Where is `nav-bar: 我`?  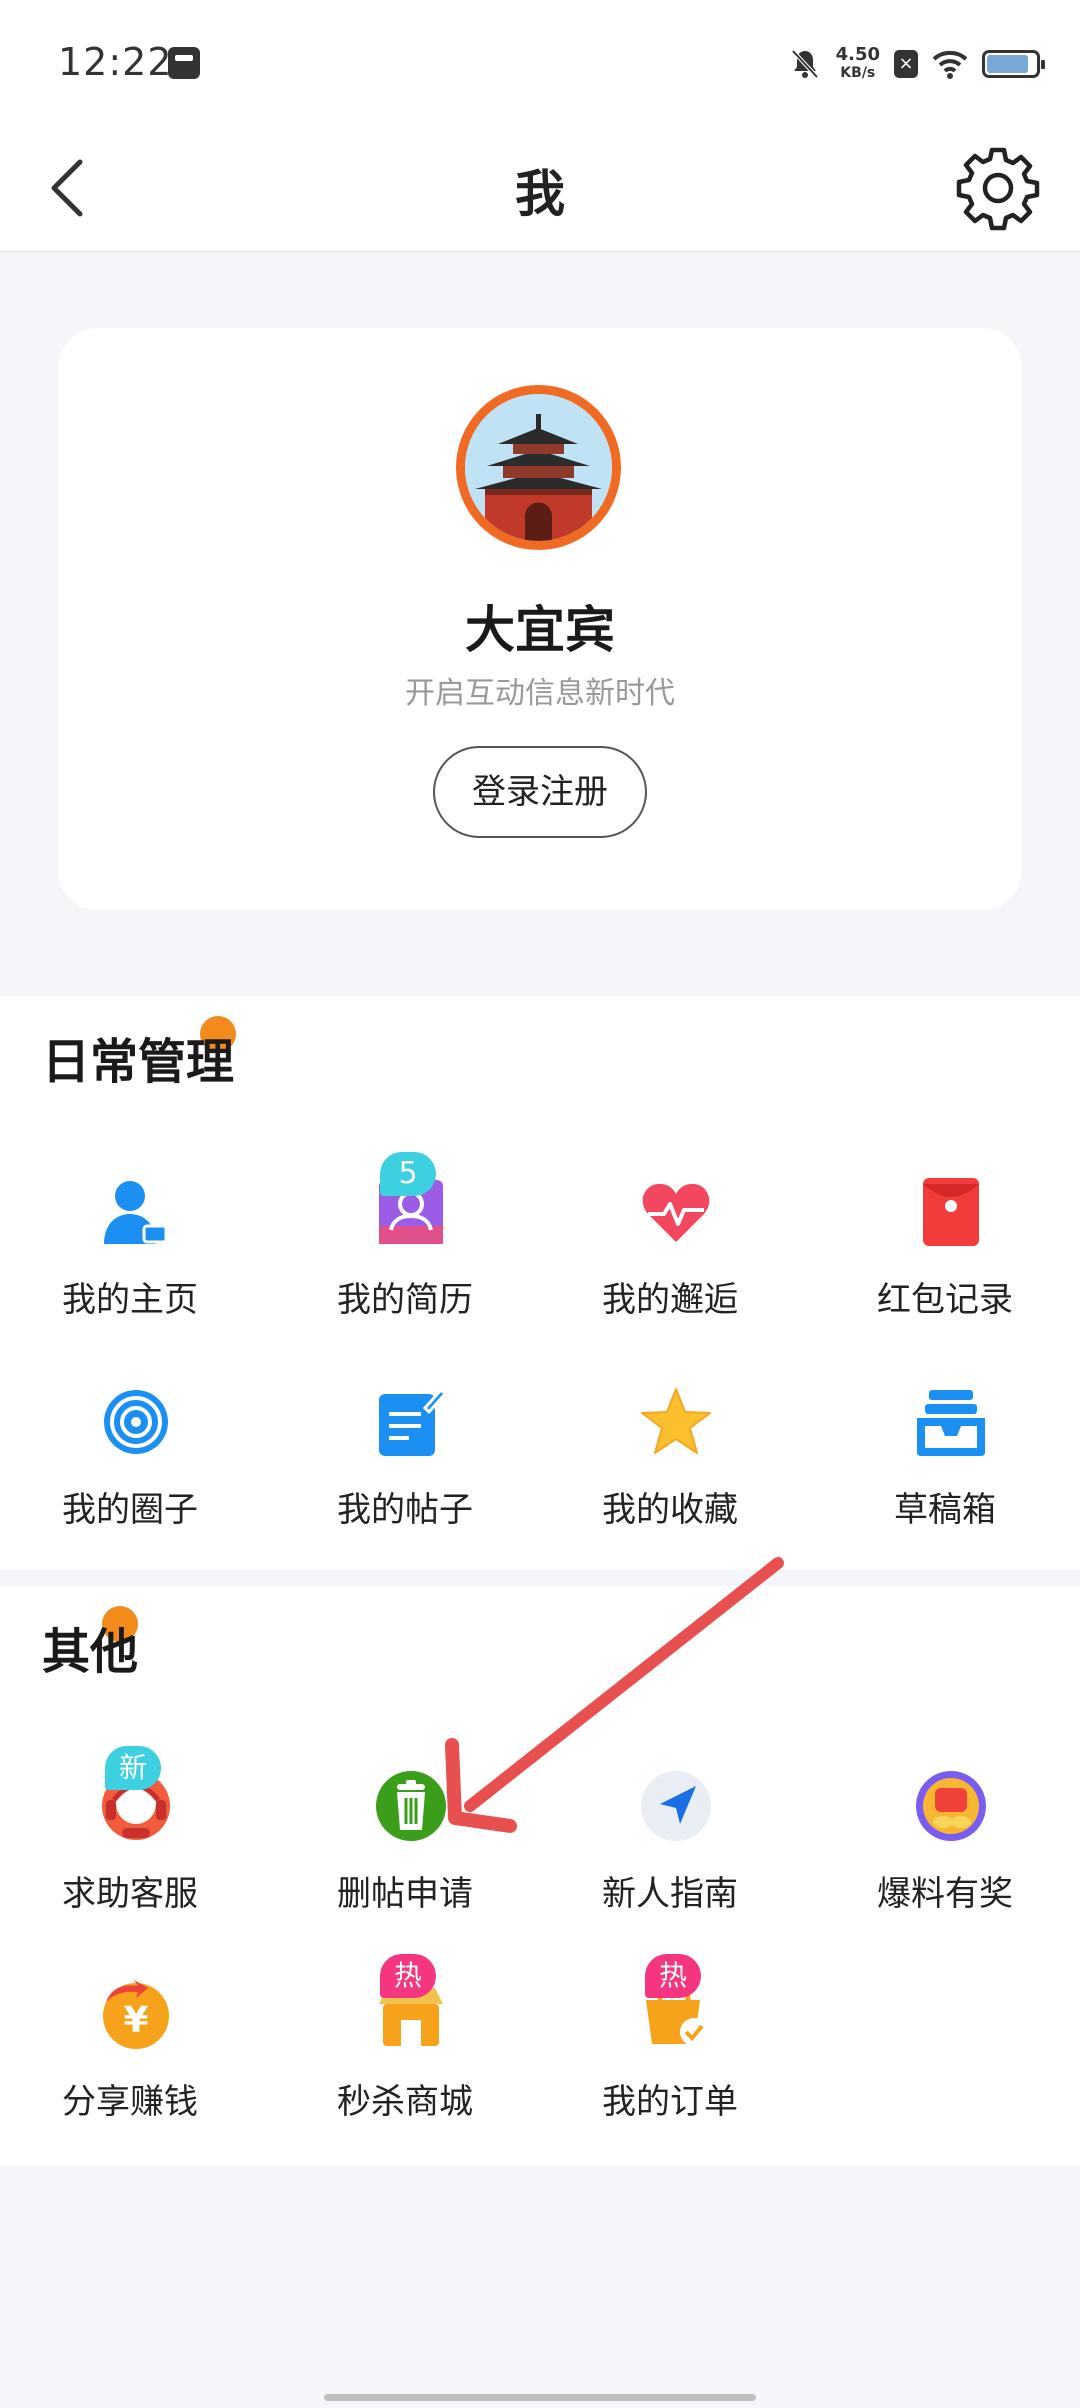 nav-bar: 我 is located at coordinates (540, 188).